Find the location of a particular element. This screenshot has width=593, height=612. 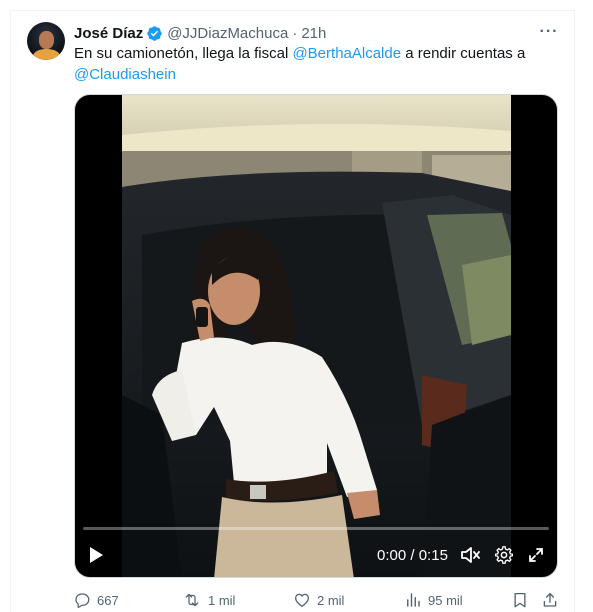

like-count: 2 mil is located at coordinates (331, 600).